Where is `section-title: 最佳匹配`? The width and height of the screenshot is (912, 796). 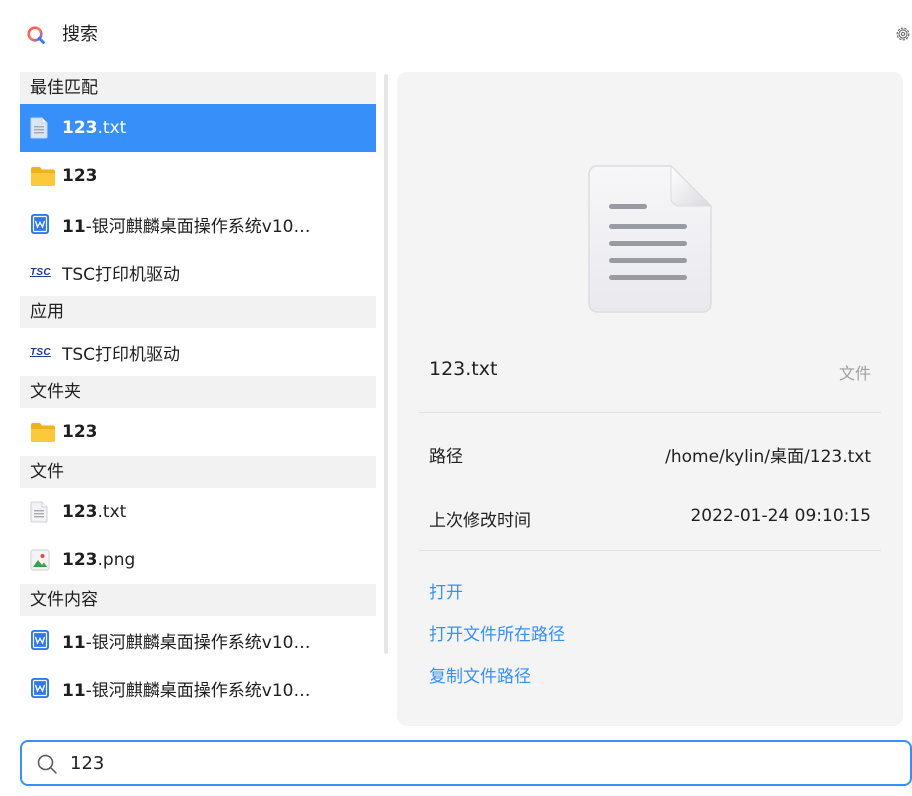
section-title: 最佳匹配 is located at coordinates (64, 88).